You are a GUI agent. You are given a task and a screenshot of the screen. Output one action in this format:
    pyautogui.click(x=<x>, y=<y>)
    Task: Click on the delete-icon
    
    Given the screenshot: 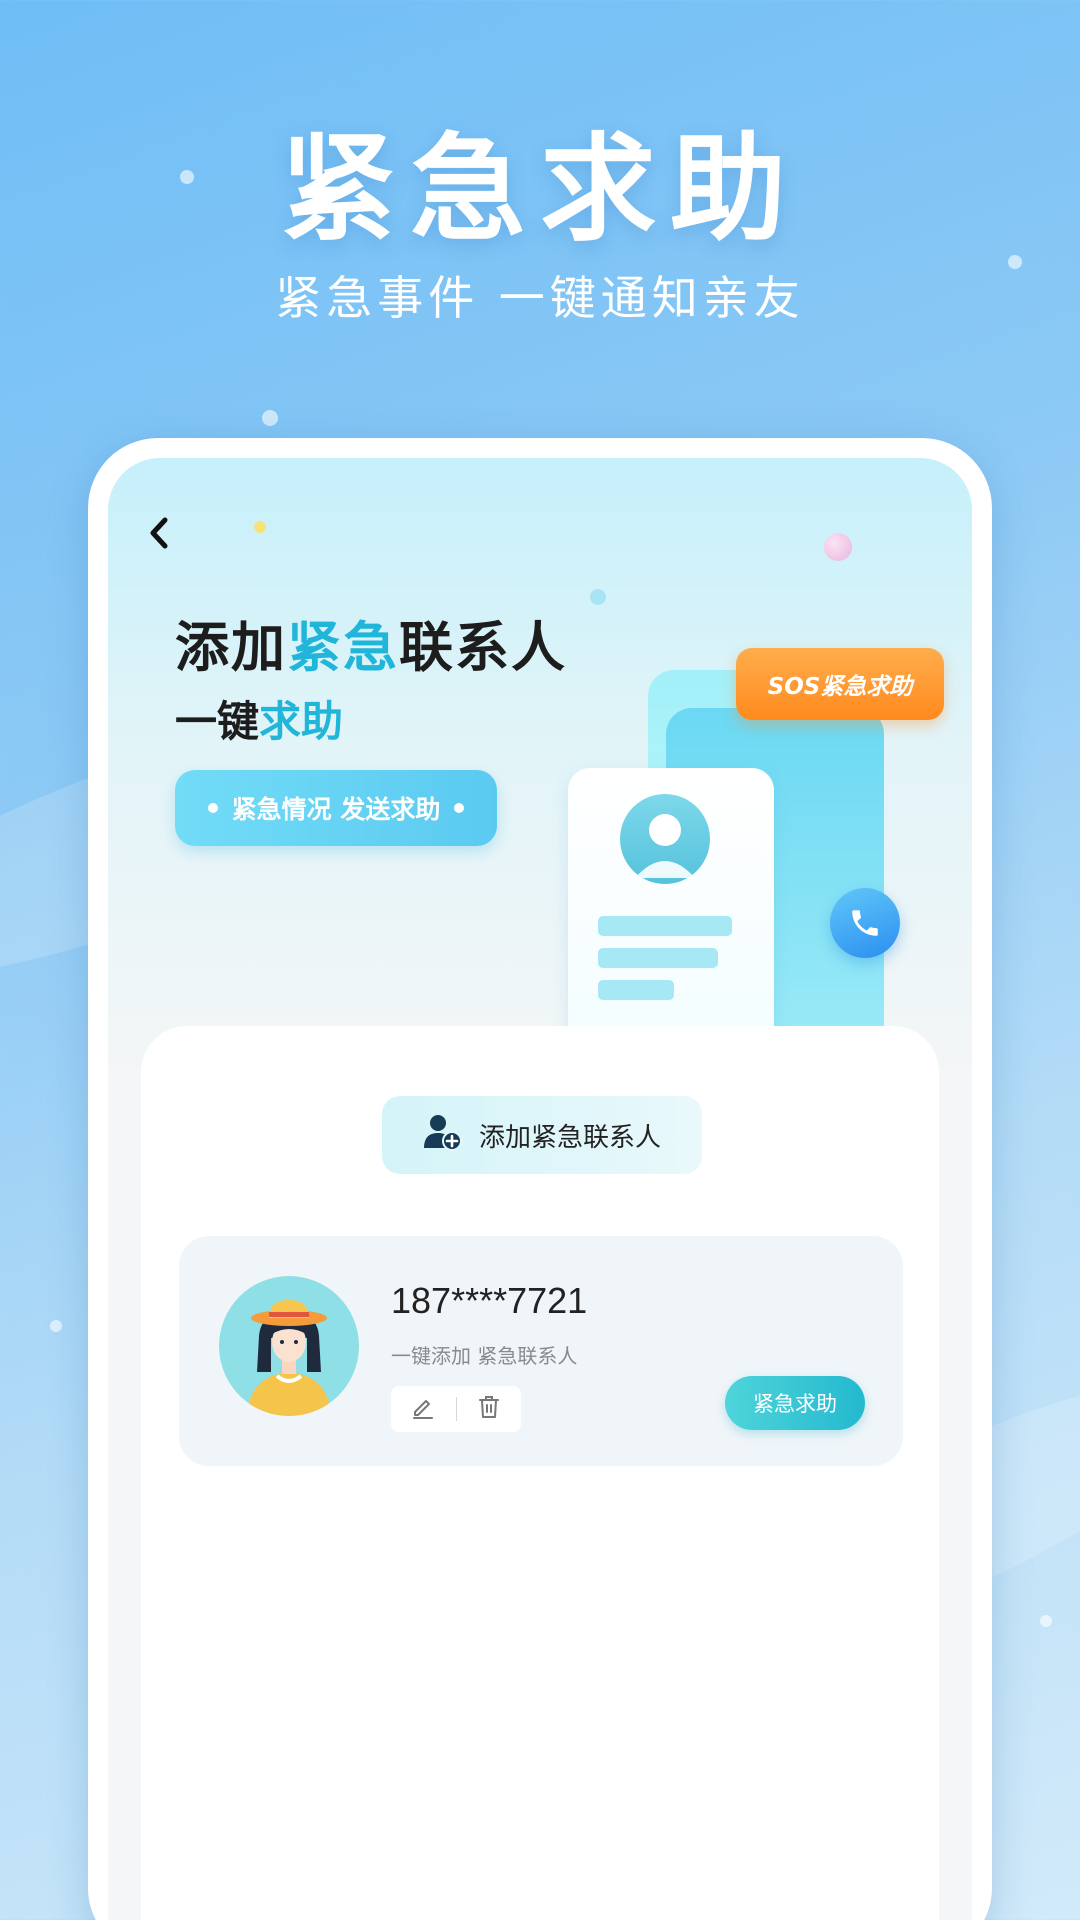 What is the action you would take?
    pyautogui.click(x=489, y=1409)
    